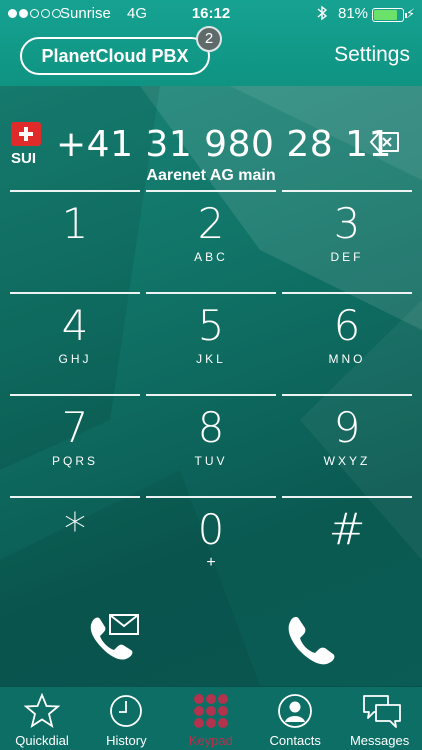 The height and width of the screenshot is (750, 422). I want to click on tab-keypad: Keypad, so click(211, 718).